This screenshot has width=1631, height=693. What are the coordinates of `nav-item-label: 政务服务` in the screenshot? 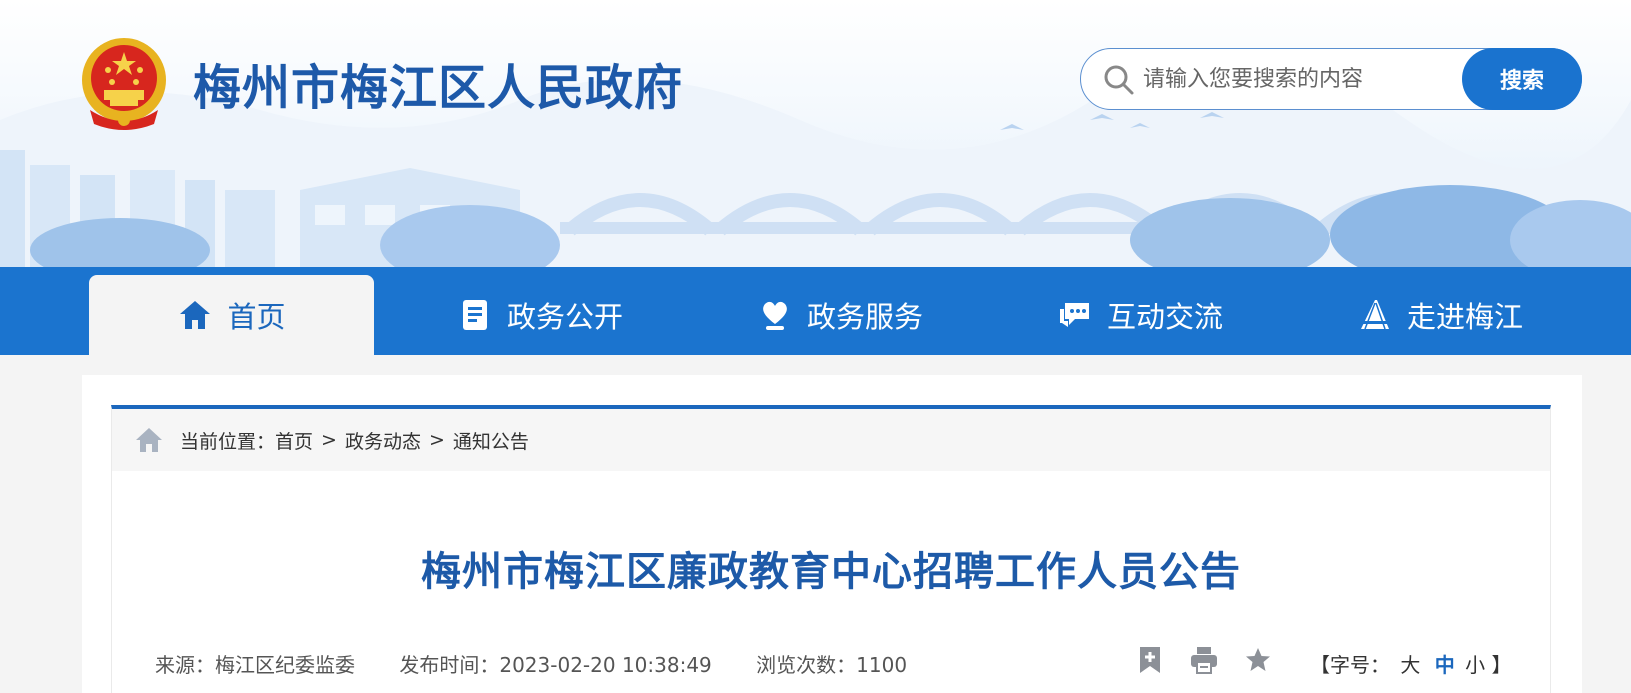 It's located at (864, 317).